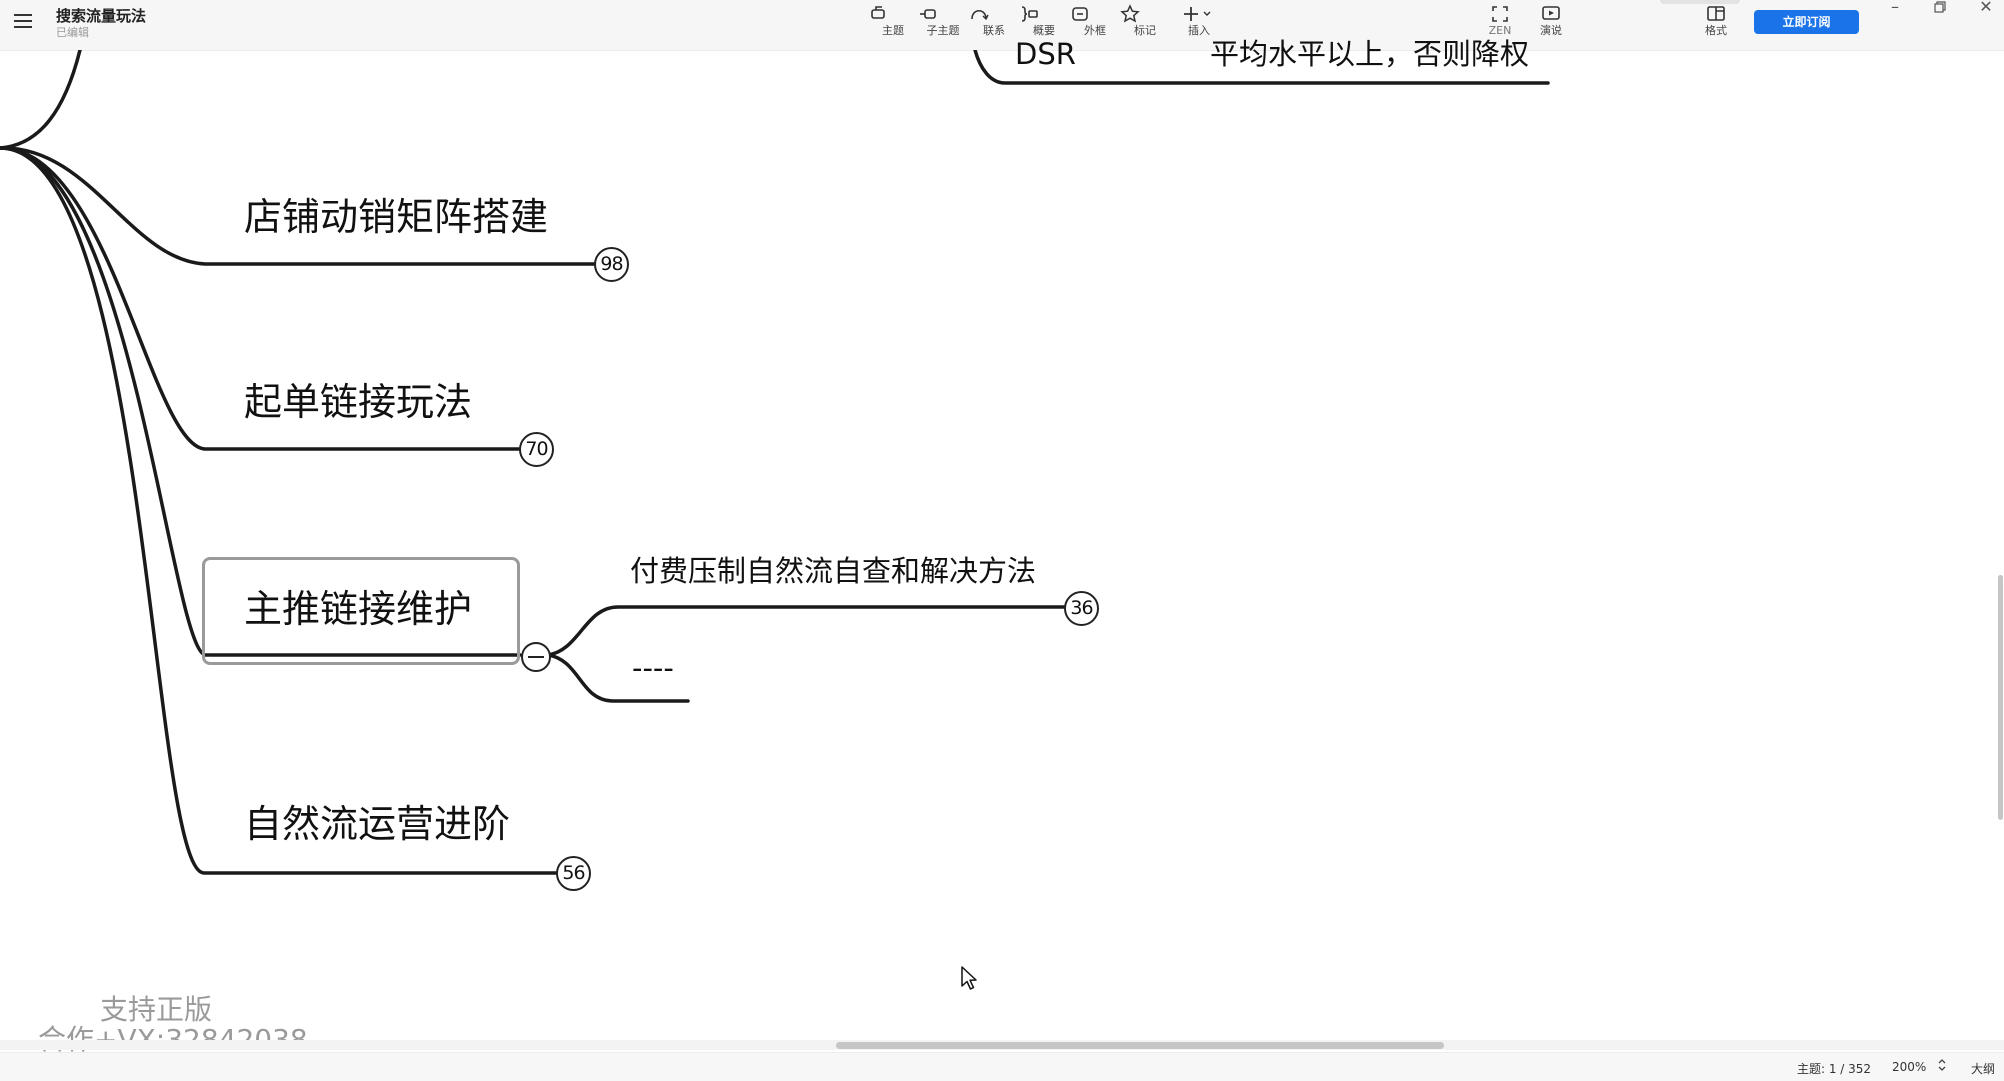 This screenshot has width=2004, height=1081. What do you see at coordinates (1080, 14) in the screenshot?
I see `boundary-icon` at bounding box center [1080, 14].